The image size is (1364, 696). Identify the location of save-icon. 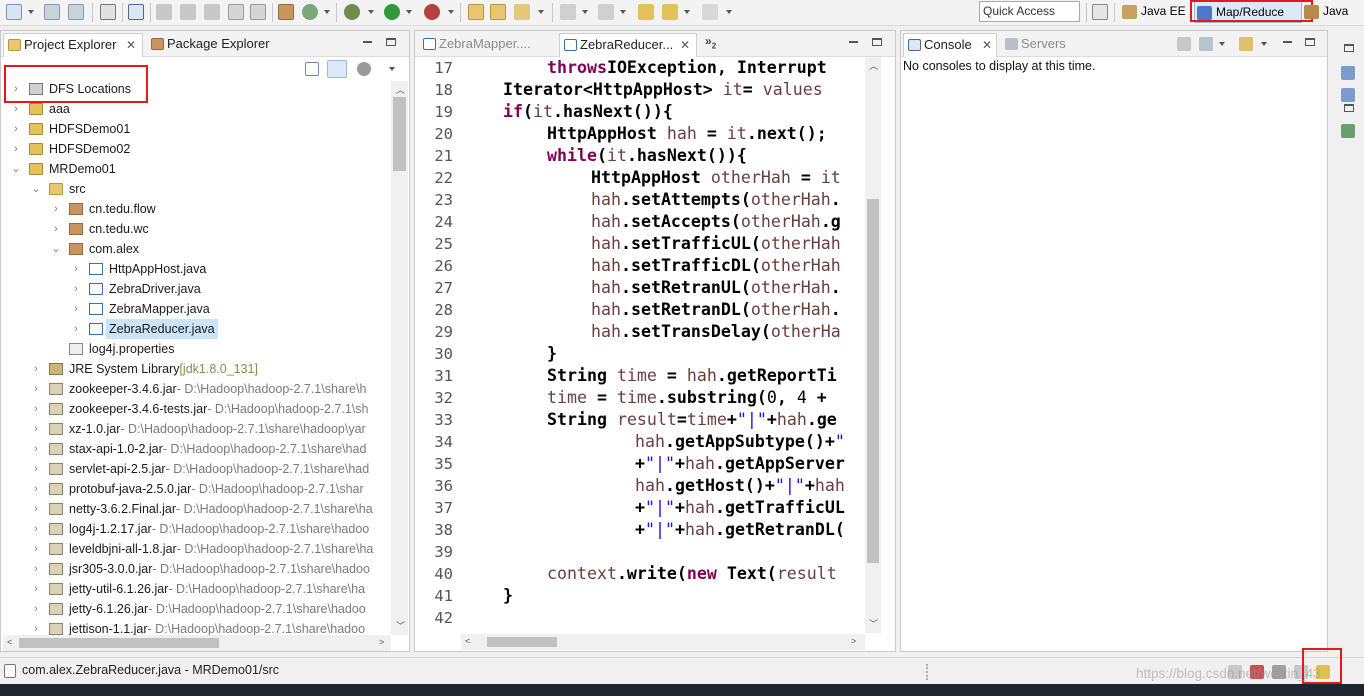
(52, 12).